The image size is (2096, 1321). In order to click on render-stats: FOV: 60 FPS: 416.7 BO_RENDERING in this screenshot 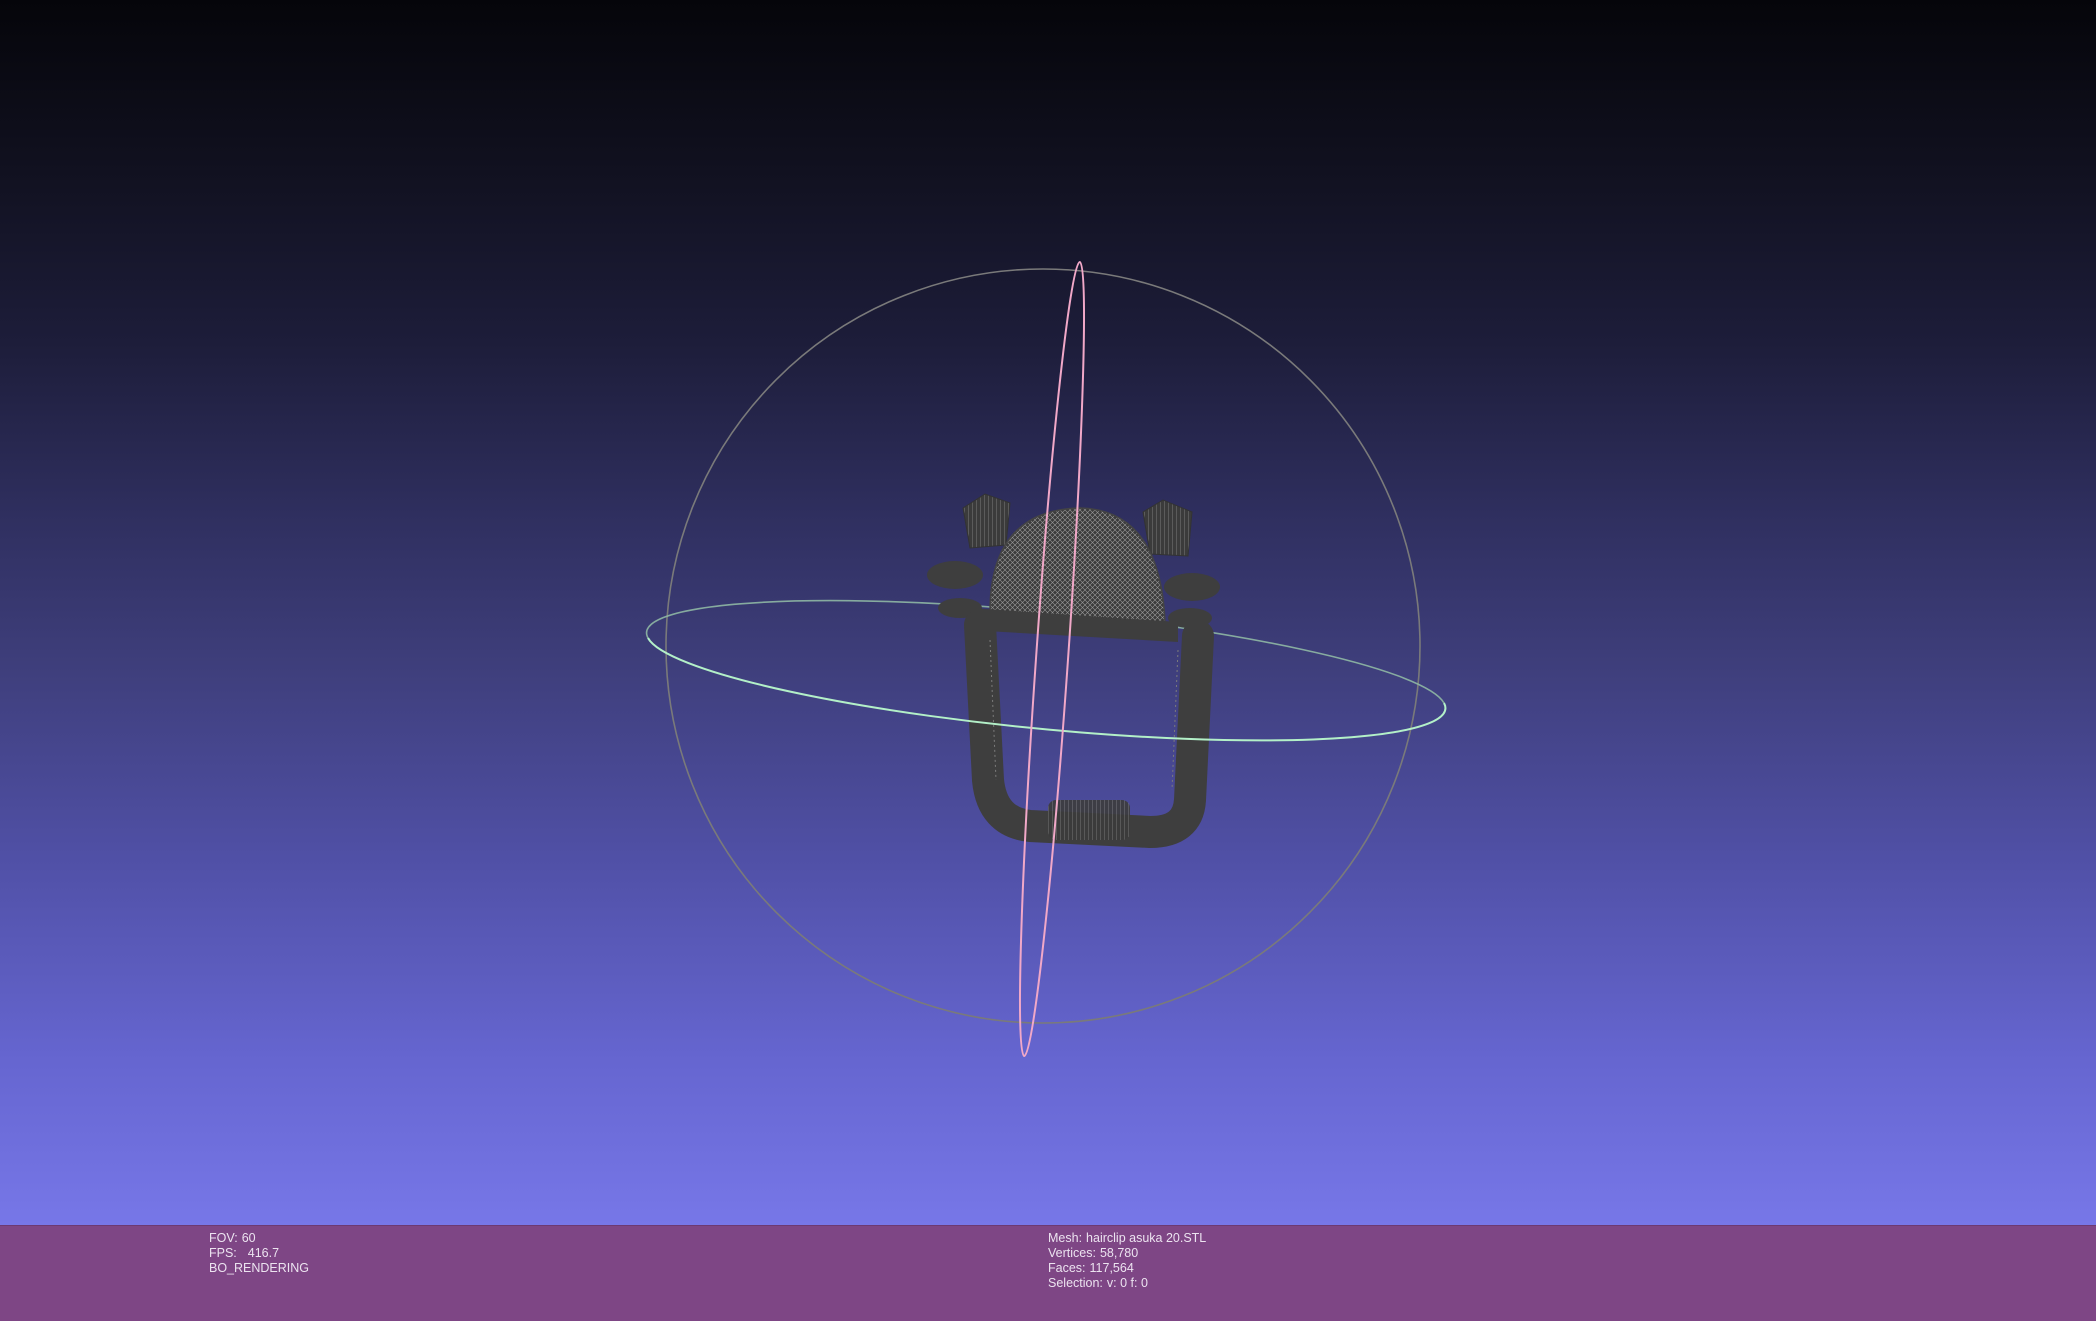, I will do `click(259, 1253)`.